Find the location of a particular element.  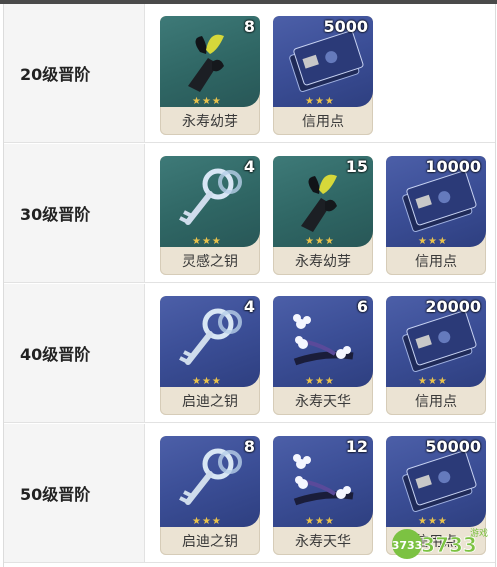

material-card: 10000 ★★★ 信用点 is located at coordinates (436, 215).